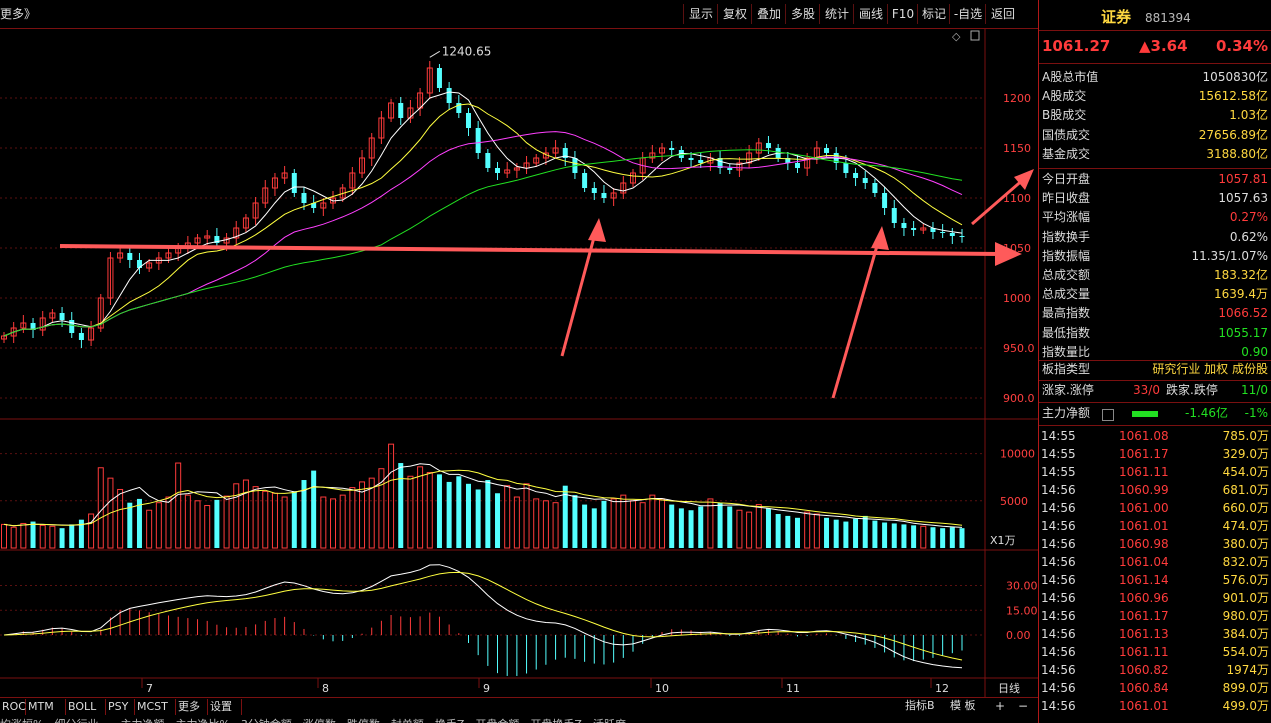 The image size is (1271, 723). What do you see at coordinates (1256, 413) in the screenshot?
I see `main-flow-pct: -1%` at bounding box center [1256, 413].